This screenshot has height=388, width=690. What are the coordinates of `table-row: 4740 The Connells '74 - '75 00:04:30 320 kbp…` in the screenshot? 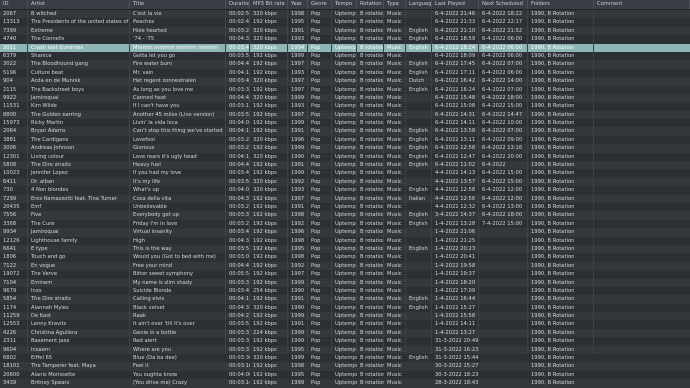 It's located at (345, 39).